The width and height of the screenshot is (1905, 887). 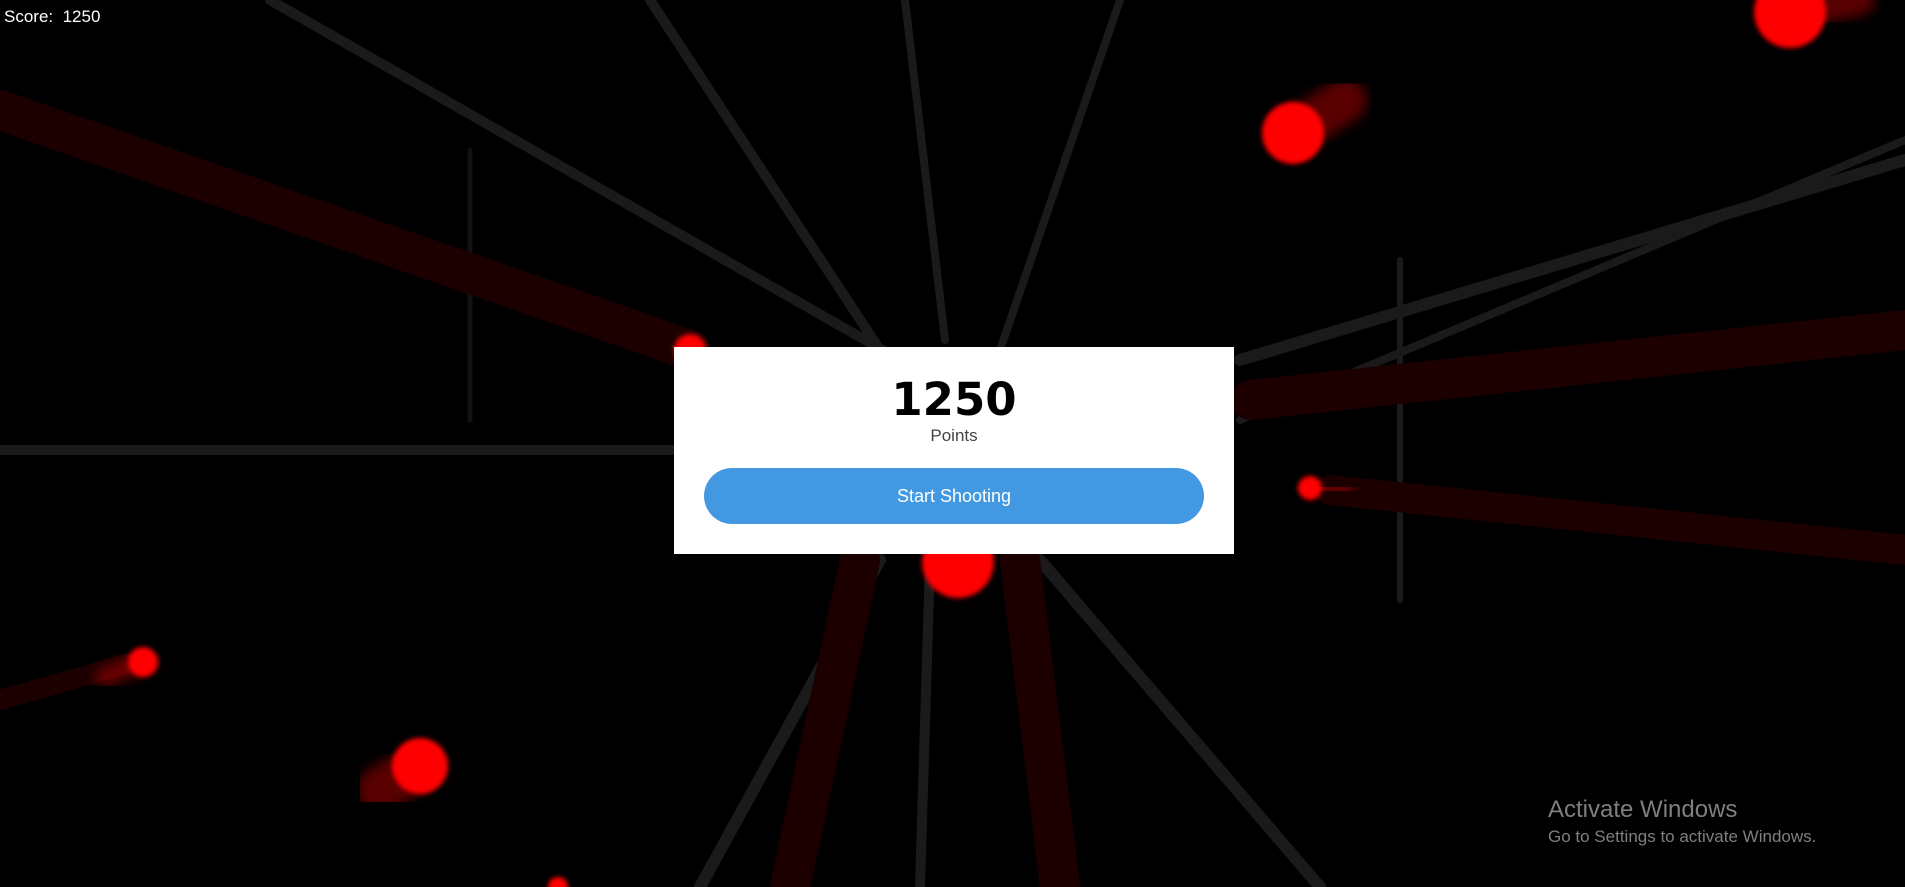 What do you see at coordinates (31, 16) in the screenshot?
I see `score-label: Score:` at bounding box center [31, 16].